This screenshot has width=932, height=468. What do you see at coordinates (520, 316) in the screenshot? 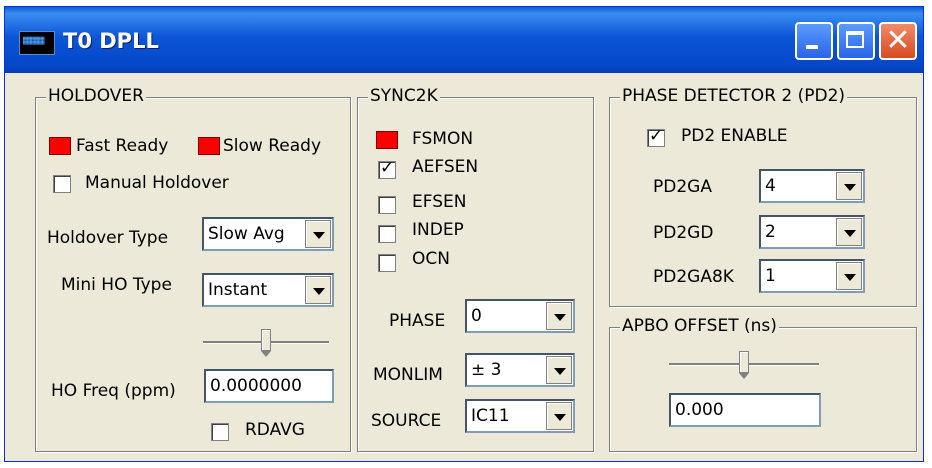
I see `phase-select: 0` at bounding box center [520, 316].